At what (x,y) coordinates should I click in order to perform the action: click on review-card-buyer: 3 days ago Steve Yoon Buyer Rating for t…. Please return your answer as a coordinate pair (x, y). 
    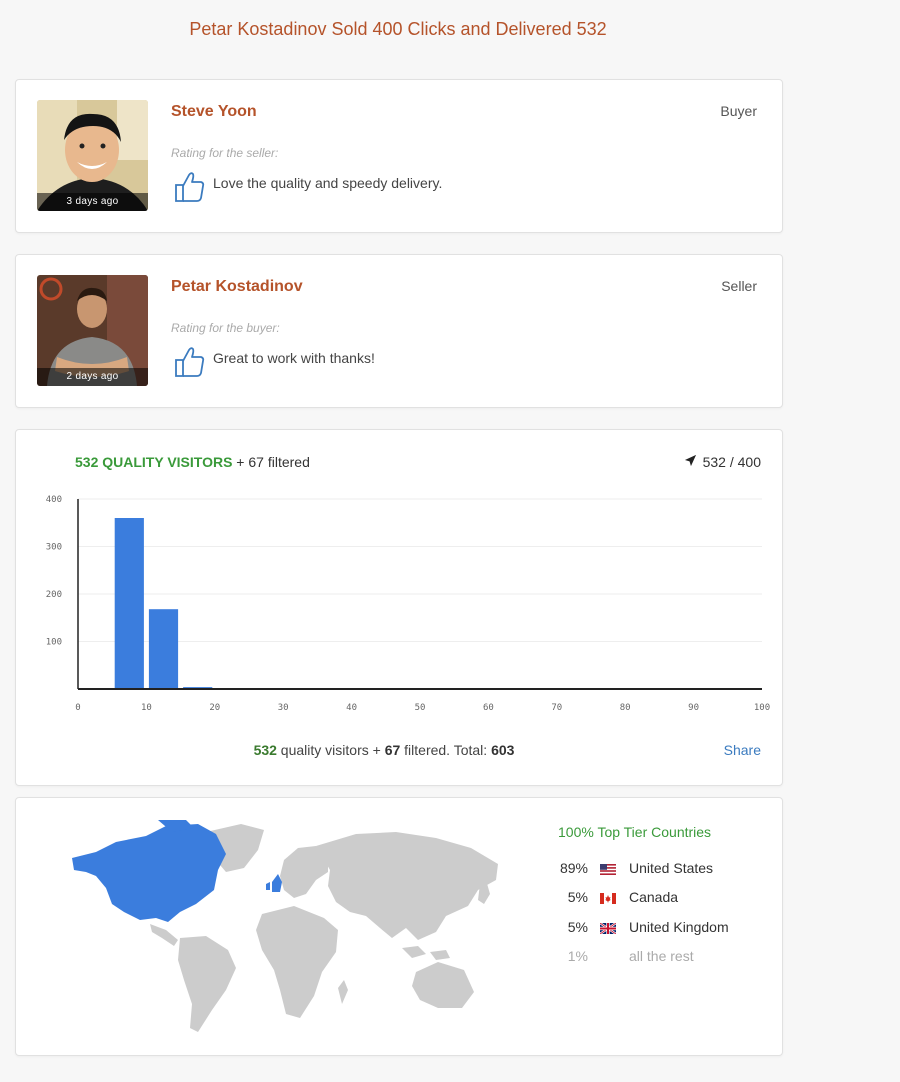
    Looking at the image, I should click on (399, 156).